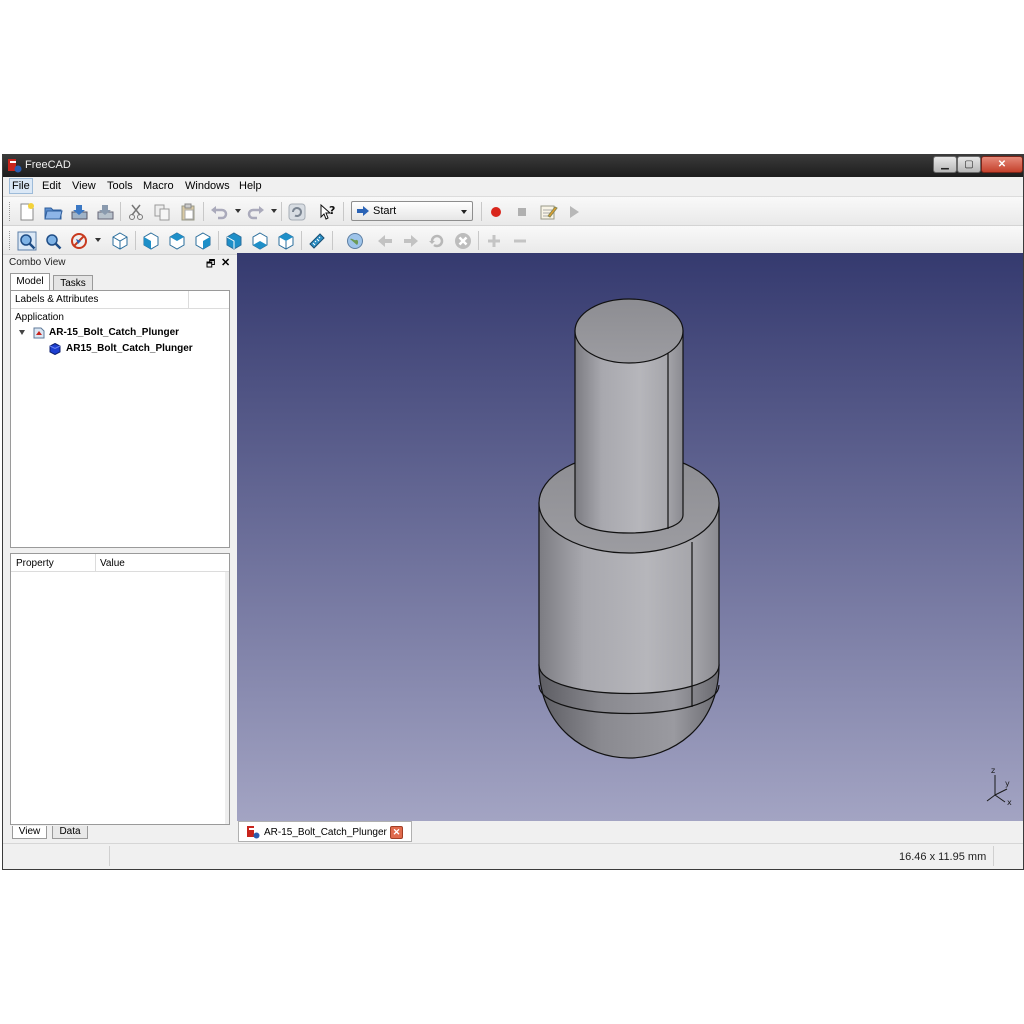 Image resolution: width=1024 pixels, height=1024 pixels. I want to click on property-editor: Property Value, so click(120, 689).